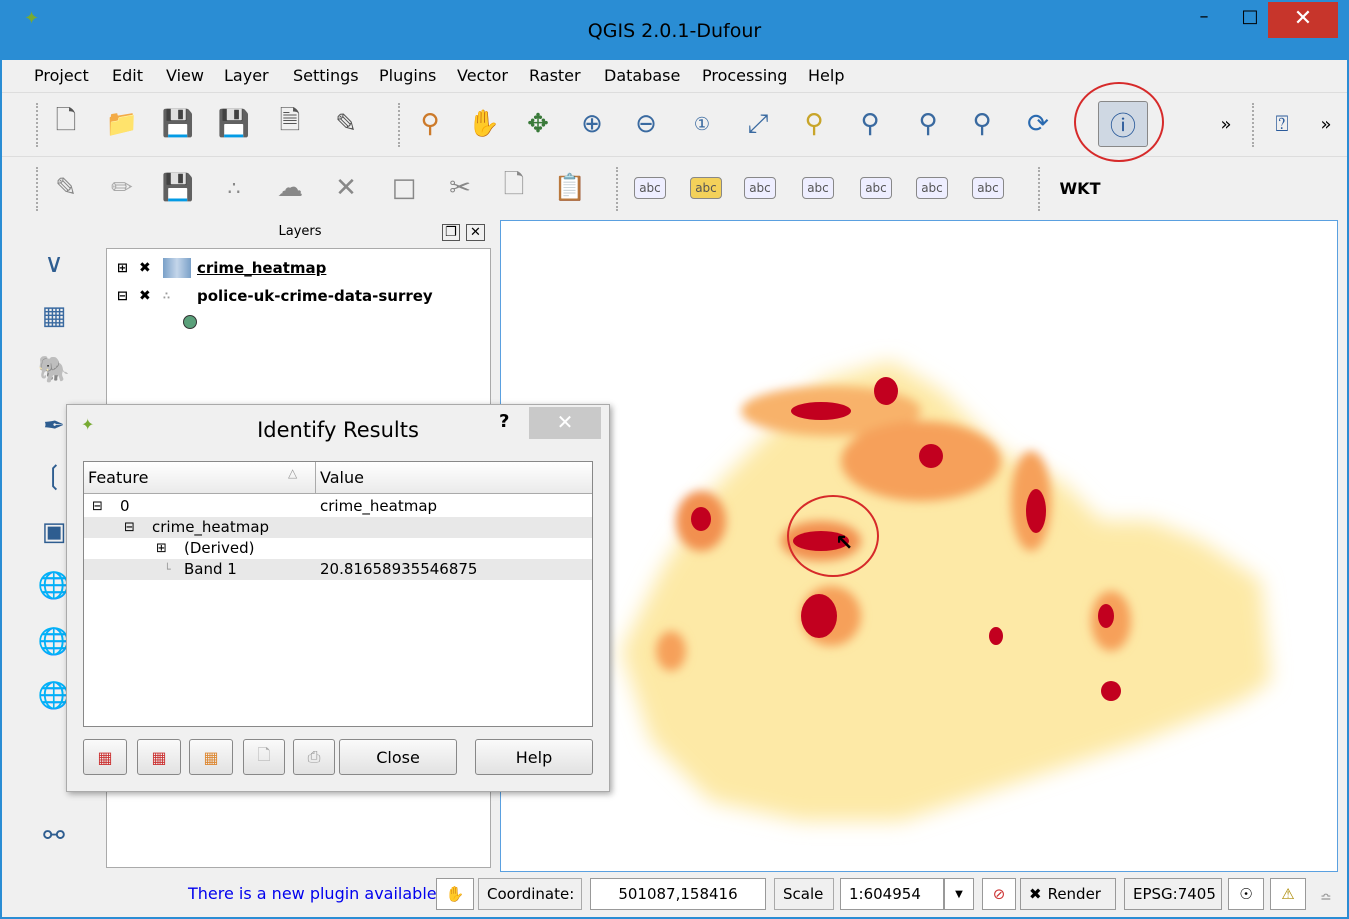 This screenshot has height=919, width=1349. Describe the element at coordinates (455, 894) in the screenshot. I see `mouse-position-toggle-icon: ✋` at that location.